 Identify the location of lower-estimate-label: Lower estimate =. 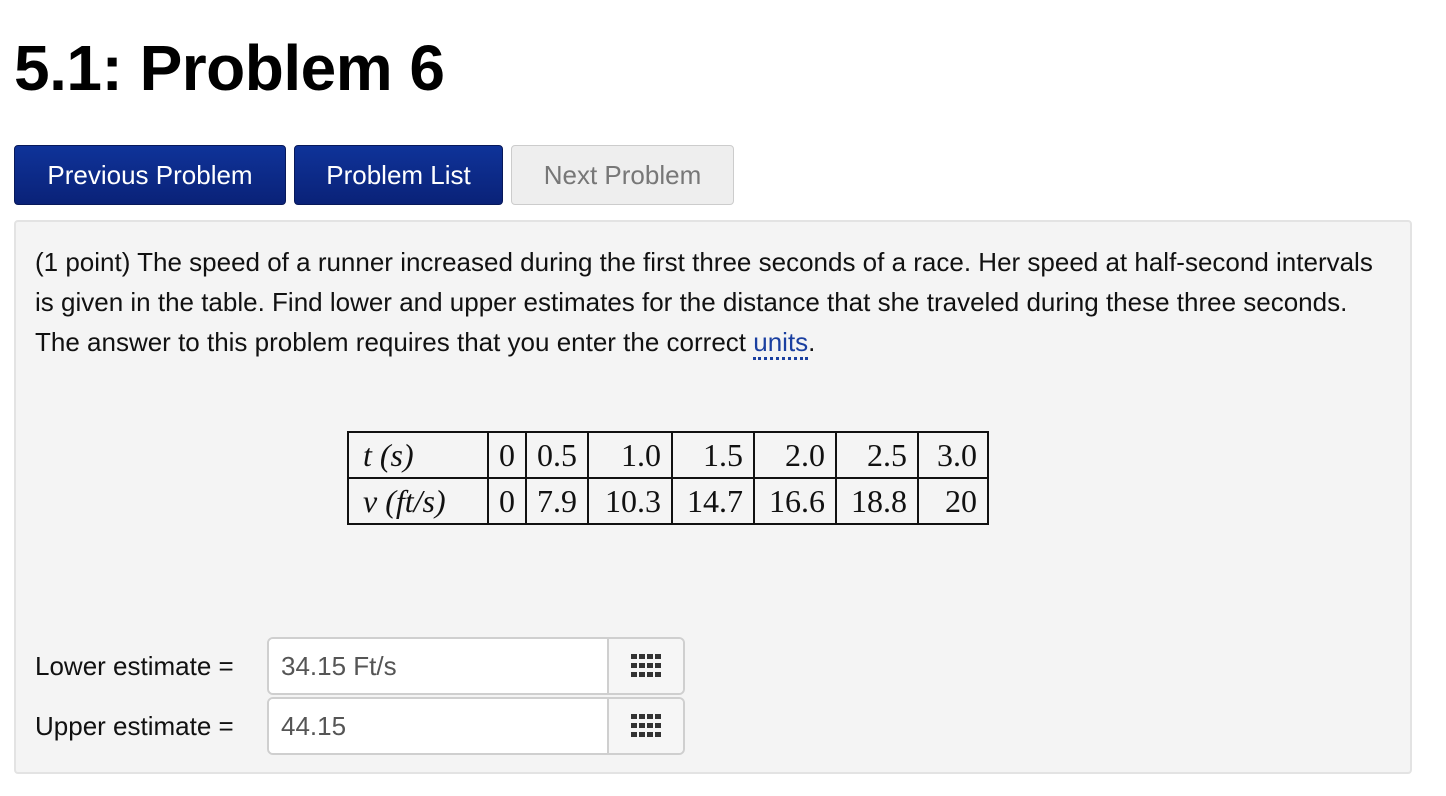
(134, 665).